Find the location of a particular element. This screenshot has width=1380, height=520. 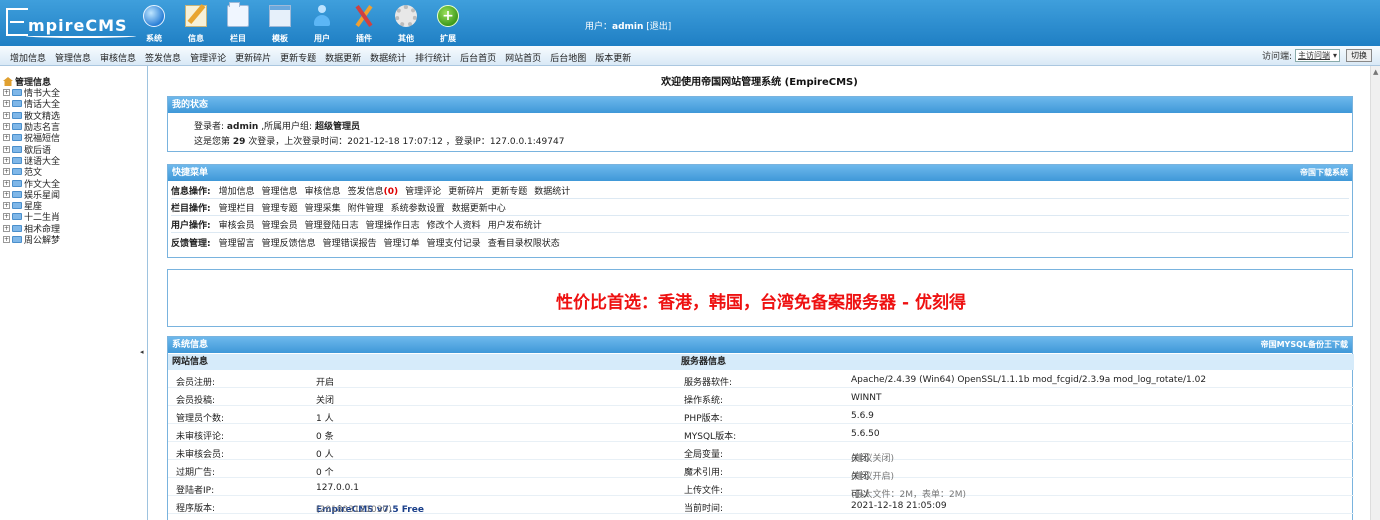

info-value: 开启 is located at coordinates (325, 383).